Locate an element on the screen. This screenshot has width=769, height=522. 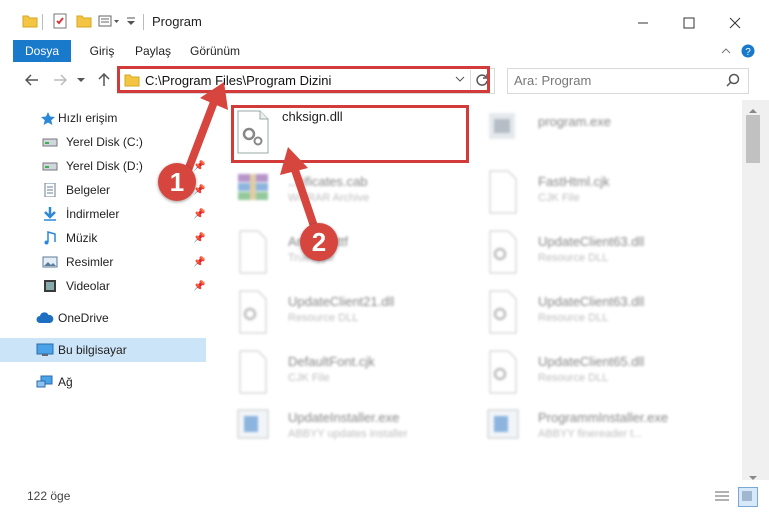
item-count: 122 öge is located at coordinates (49, 496).